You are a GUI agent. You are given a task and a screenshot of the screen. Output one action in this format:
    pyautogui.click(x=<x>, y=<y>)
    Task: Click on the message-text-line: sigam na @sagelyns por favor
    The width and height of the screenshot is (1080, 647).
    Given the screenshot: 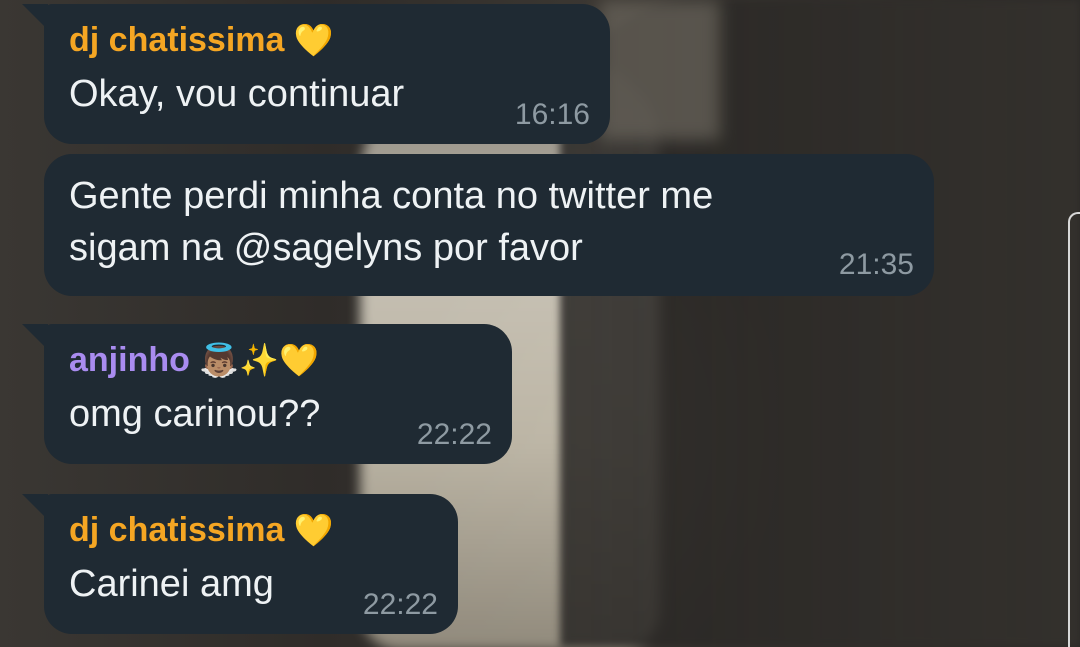 What is the action you would take?
    pyautogui.click(x=326, y=248)
    